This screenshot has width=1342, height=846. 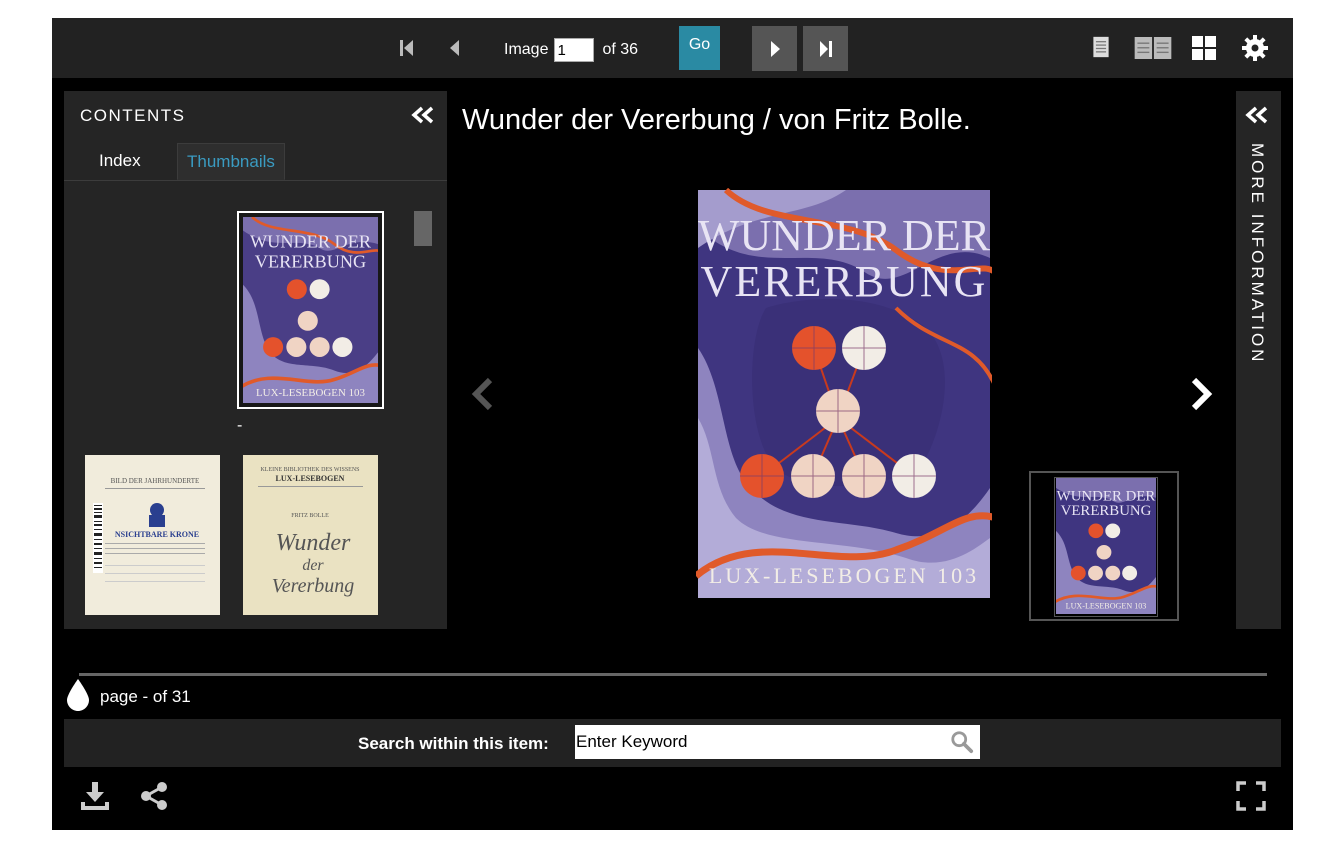 I want to click on cover-footer: LUX-LESEBOGEN 103, so click(x=844, y=575).